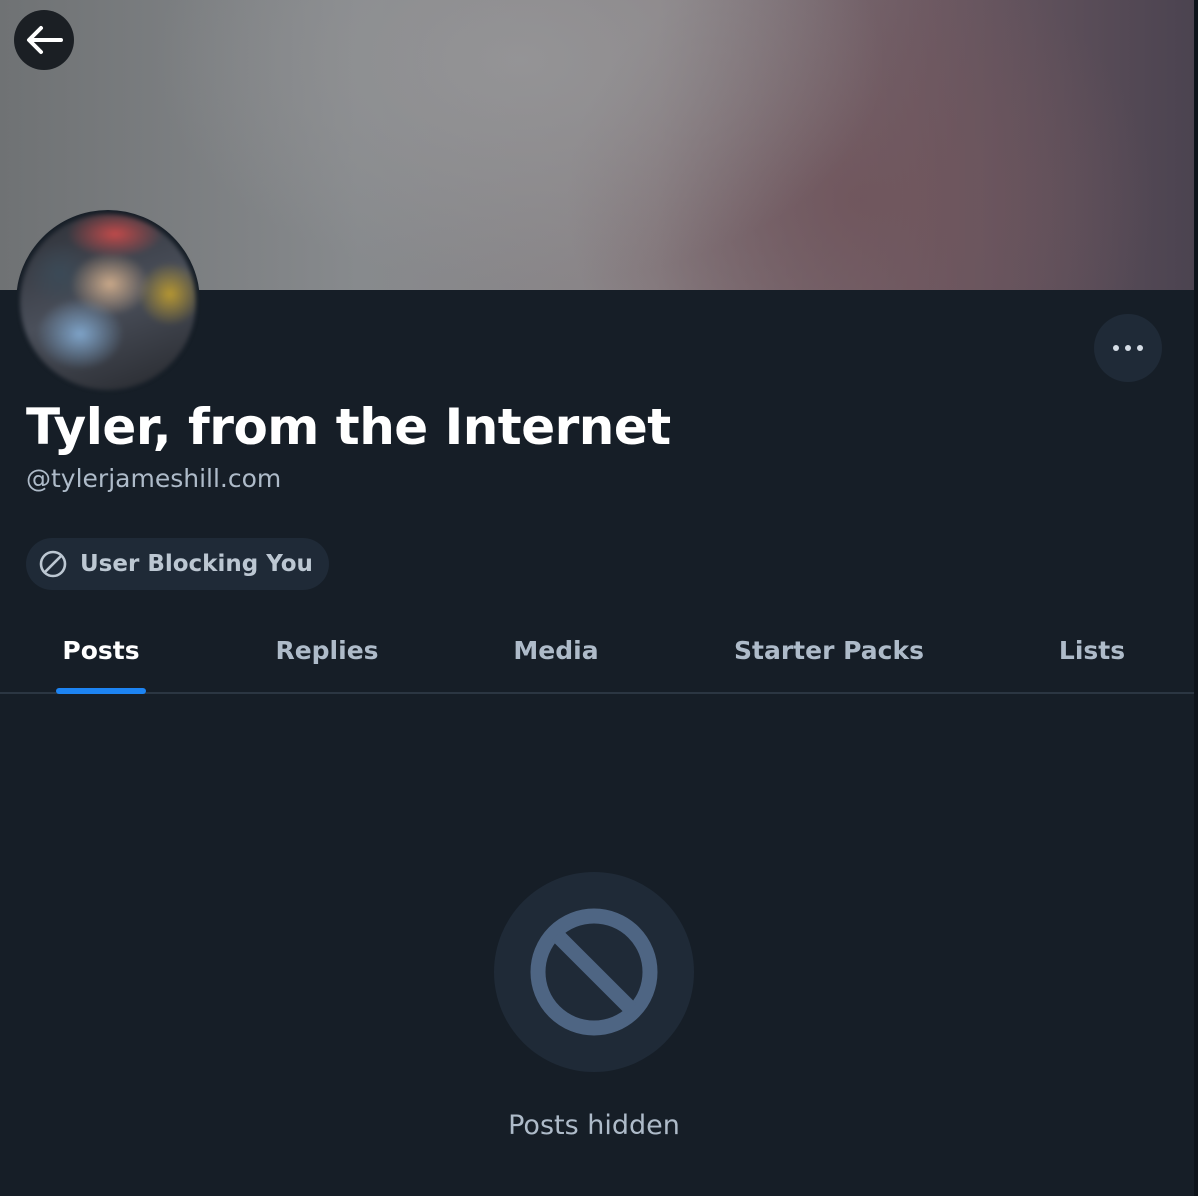  Describe the element at coordinates (154, 478) in the screenshot. I see `profile-handle: @tylerjameshill.com` at that location.